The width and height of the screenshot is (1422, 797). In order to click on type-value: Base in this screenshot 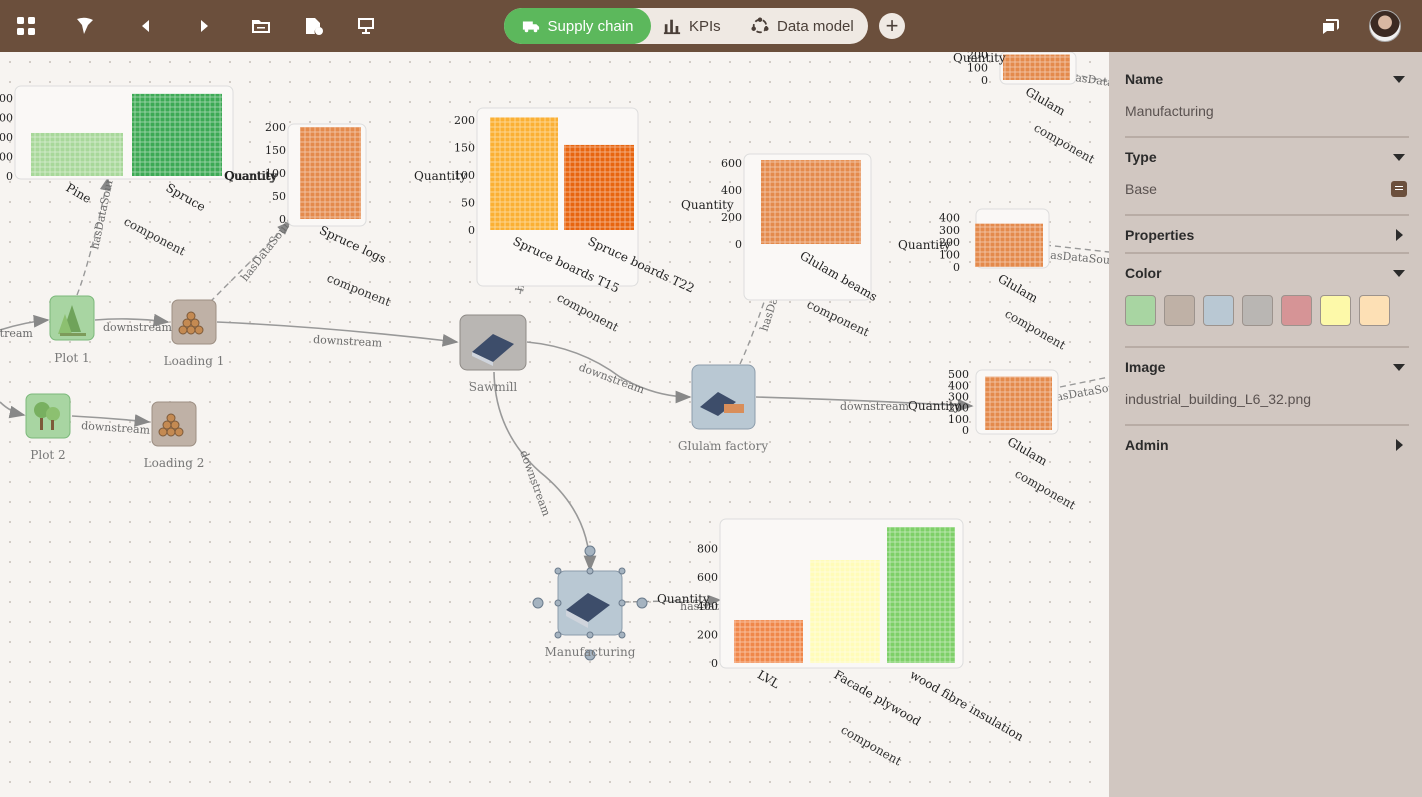, I will do `click(1141, 189)`.